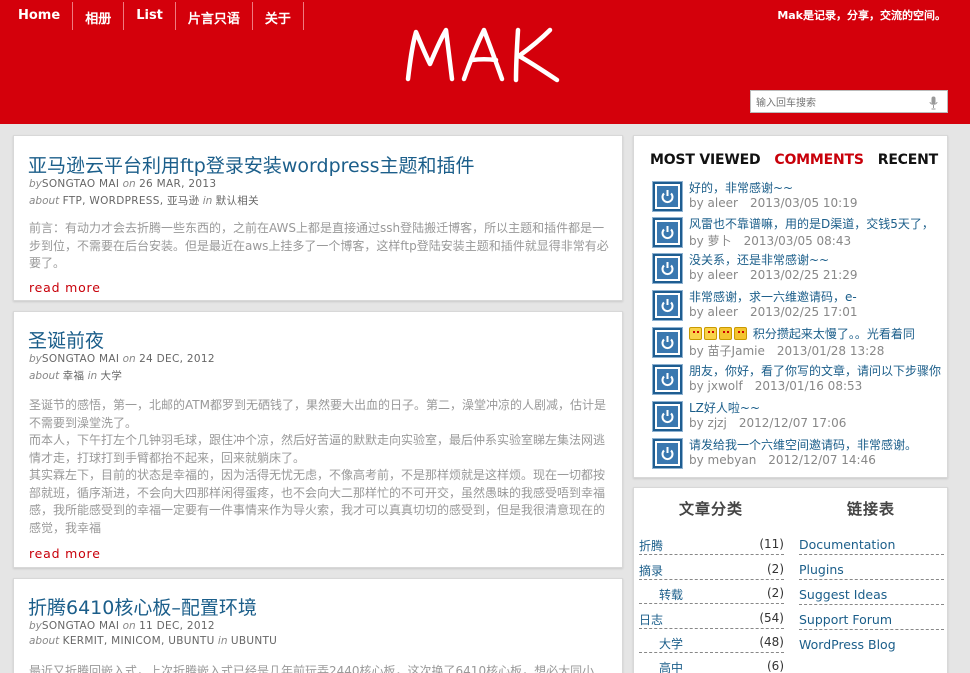 The height and width of the screenshot is (673, 970). What do you see at coordinates (66, 339) in the screenshot?
I see `post-title: 圣诞前夜` at bounding box center [66, 339].